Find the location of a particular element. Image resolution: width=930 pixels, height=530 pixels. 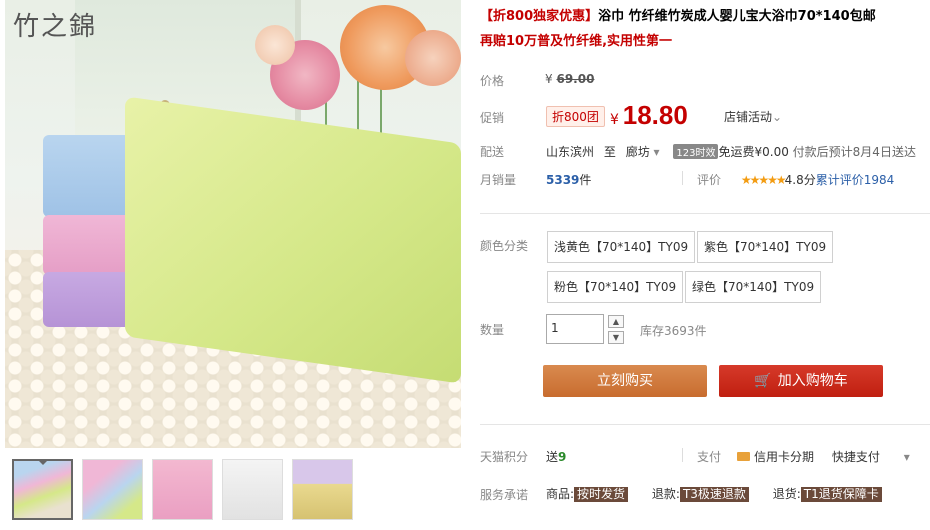

shop-activity-label: 店铺活动 is located at coordinates (748, 117).